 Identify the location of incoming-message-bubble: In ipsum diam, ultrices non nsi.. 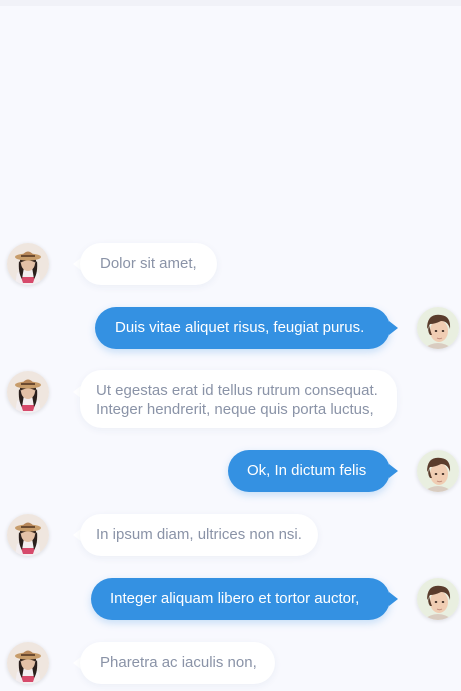
(199, 535).